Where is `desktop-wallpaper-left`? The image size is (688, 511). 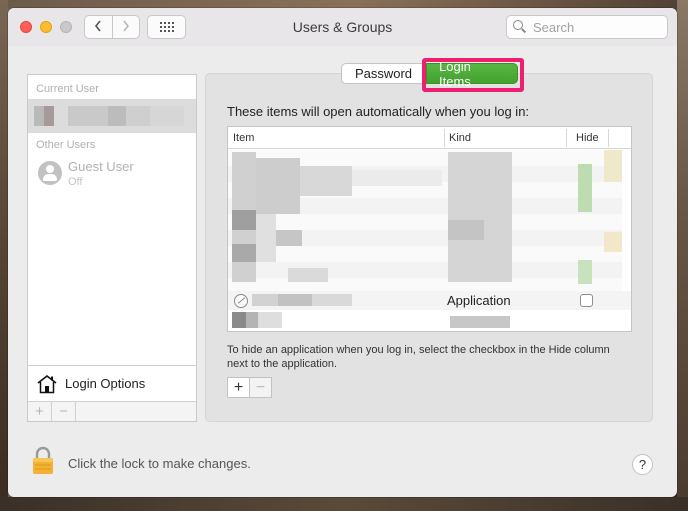
desktop-wallpaper-left is located at coordinates (4, 255).